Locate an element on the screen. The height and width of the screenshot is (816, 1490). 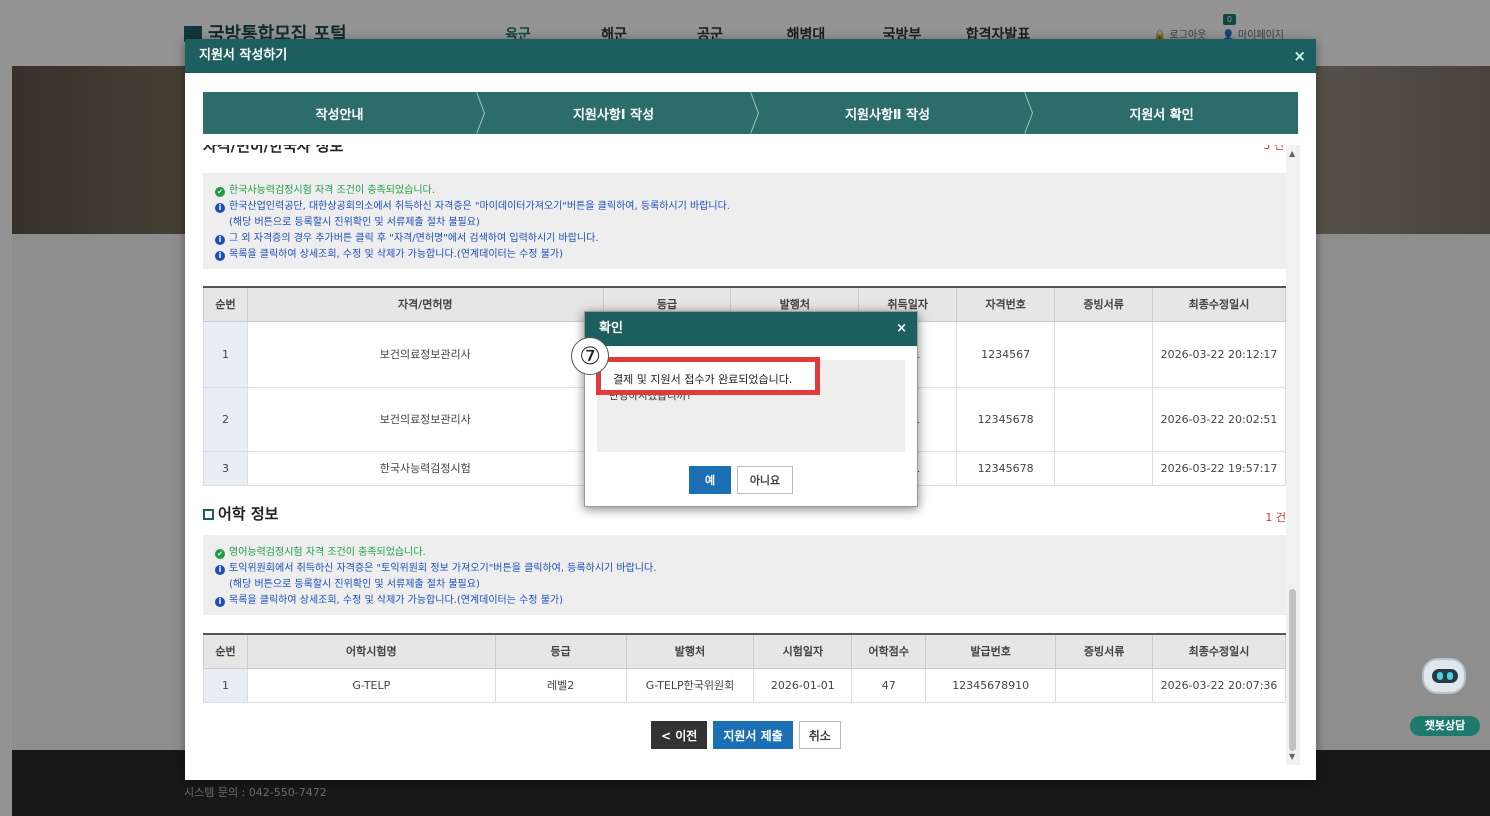
col-header: 어학시험명 is located at coordinates (371, 651).